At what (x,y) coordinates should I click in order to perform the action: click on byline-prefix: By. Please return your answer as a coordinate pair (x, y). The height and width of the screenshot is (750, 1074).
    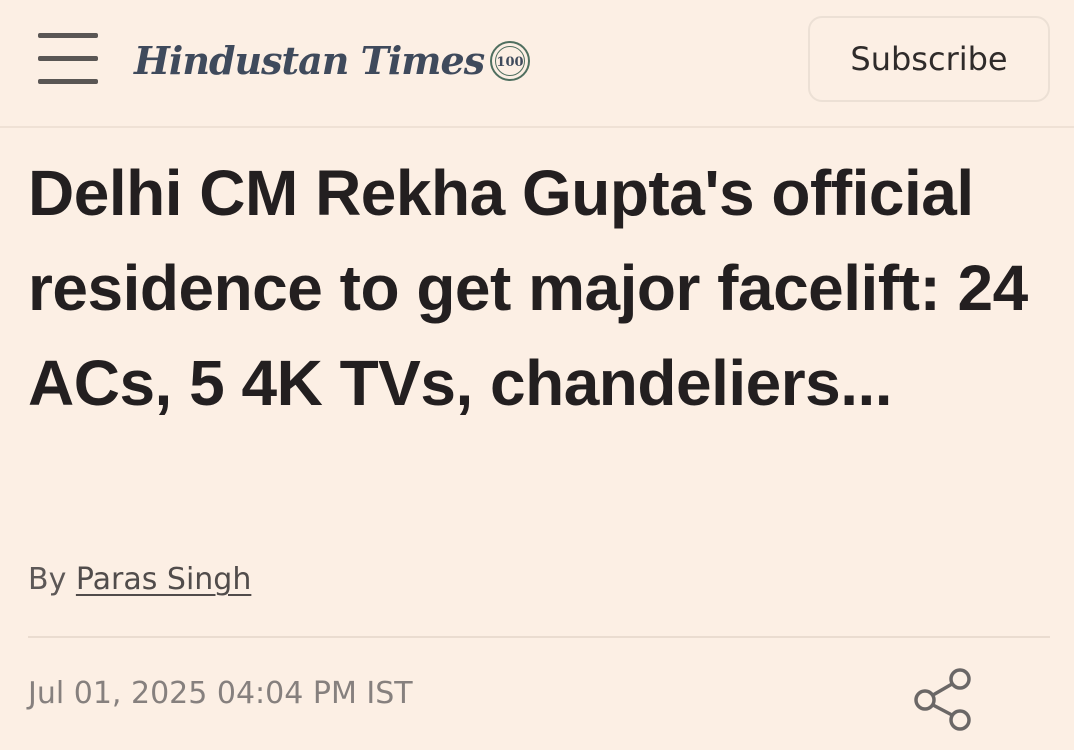
    Looking at the image, I should click on (47, 579).